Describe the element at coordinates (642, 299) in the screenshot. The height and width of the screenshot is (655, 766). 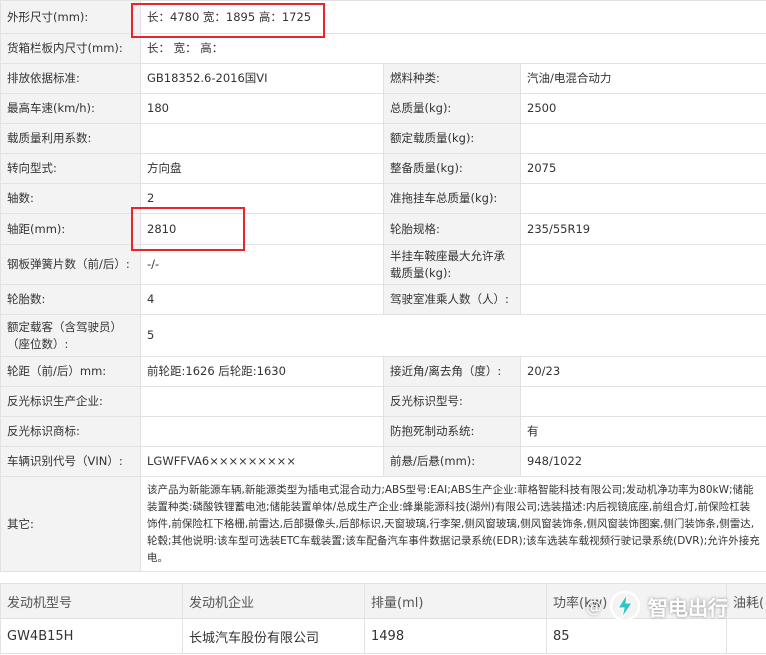
I see `cab-value` at that location.